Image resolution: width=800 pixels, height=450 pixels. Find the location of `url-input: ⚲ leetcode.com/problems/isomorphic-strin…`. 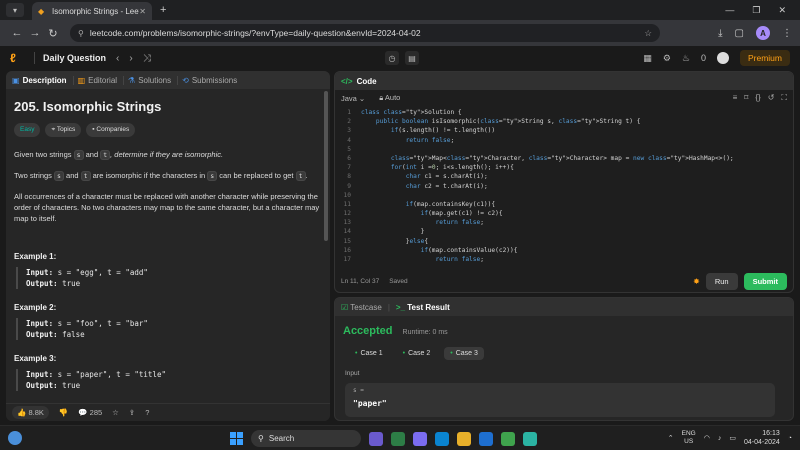

url-input: ⚲ leetcode.com/problems/isomorphic-strin… is located at coordinates (365, 33).